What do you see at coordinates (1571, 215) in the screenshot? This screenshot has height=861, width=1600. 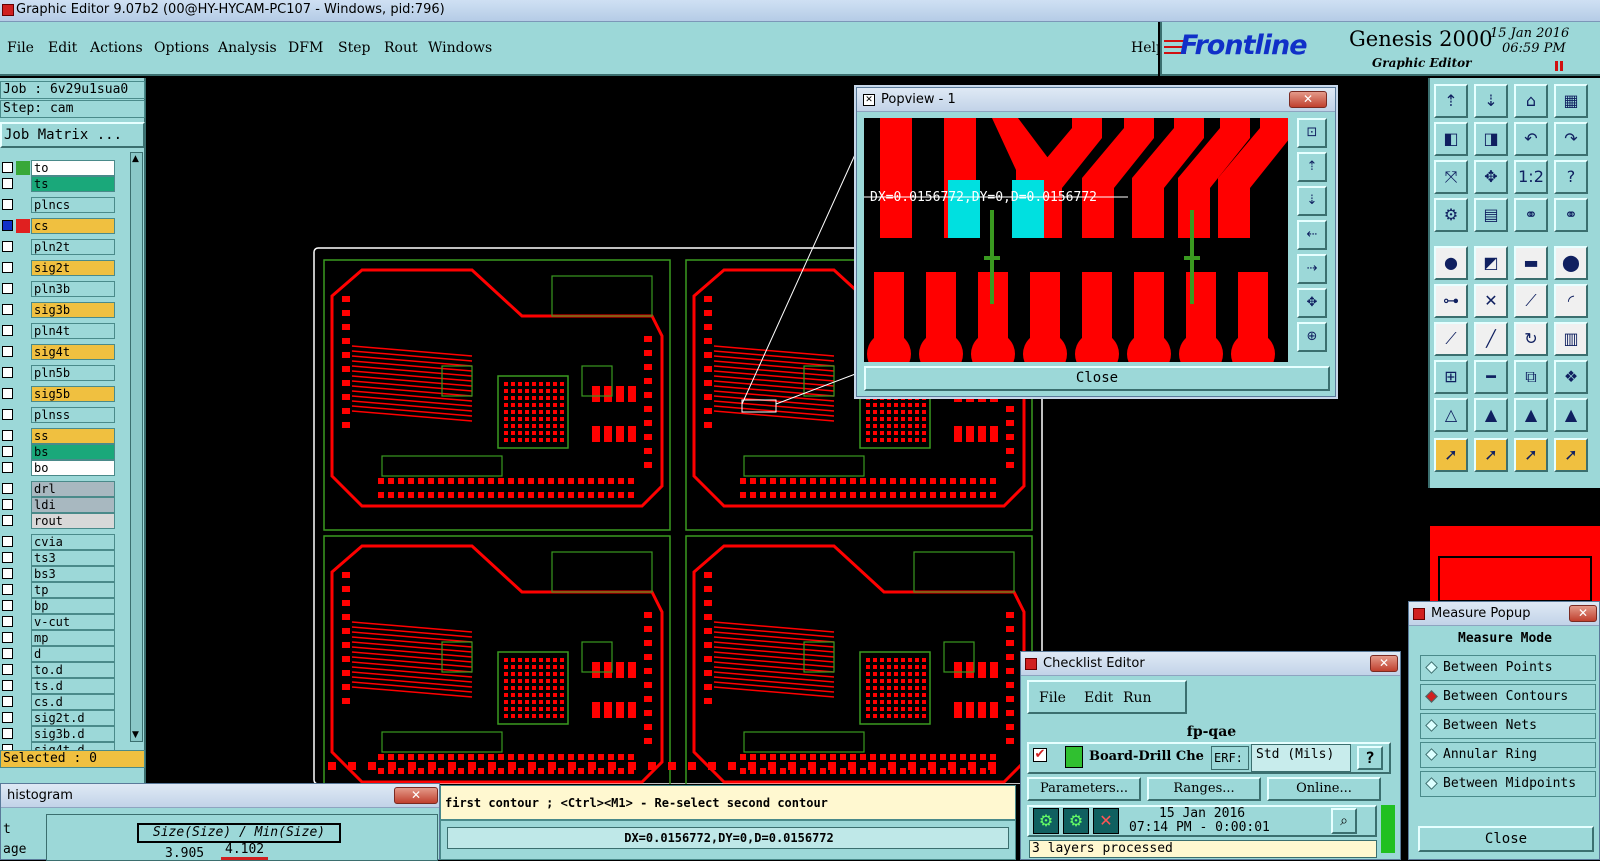 I see `net-sel-icon: ⚭` at bounding box center [1571, 215].